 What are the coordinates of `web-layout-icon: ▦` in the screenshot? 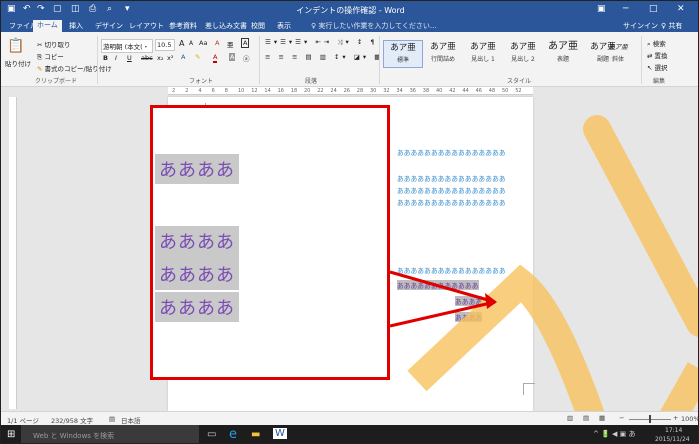 It's located at (602, 418).